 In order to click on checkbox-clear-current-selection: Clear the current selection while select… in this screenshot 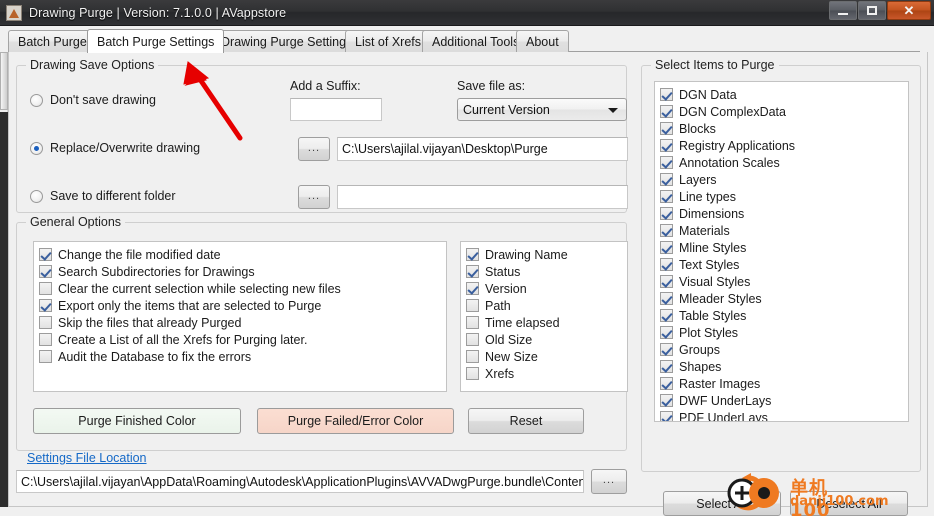, I will do `click(242, 288)`.